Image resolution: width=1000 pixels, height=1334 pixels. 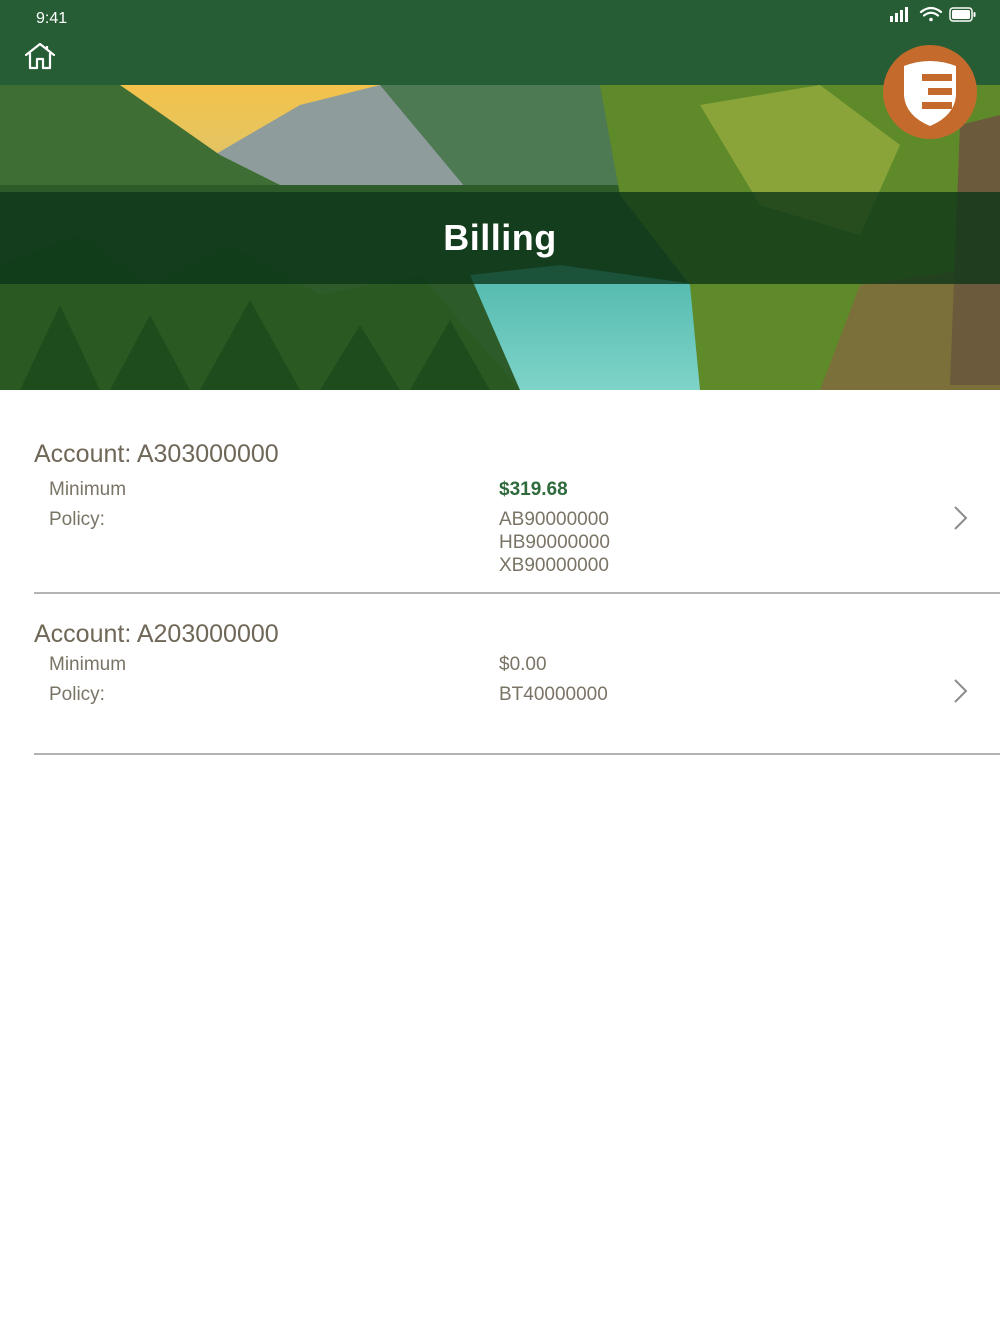 I want to click on policy-number: HB90000000, so click(x=554, y=542).